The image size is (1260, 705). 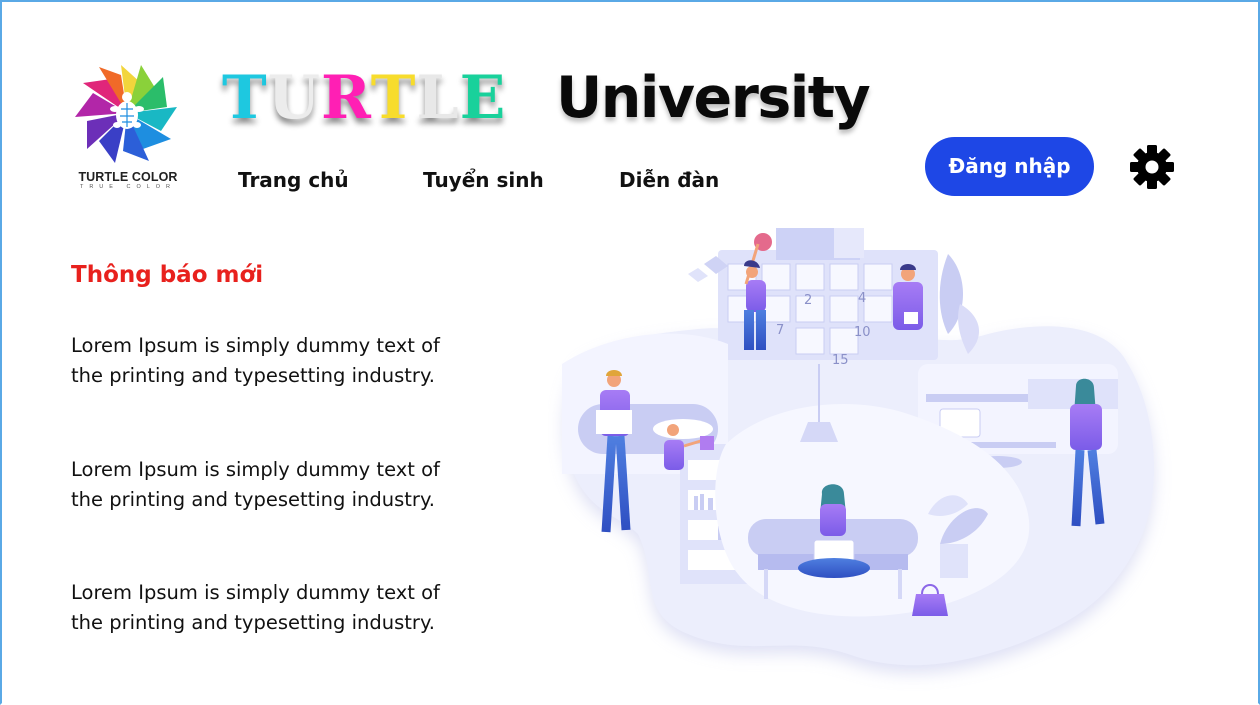 I want to click on brand-letter: E, so click(x=483, y=98).